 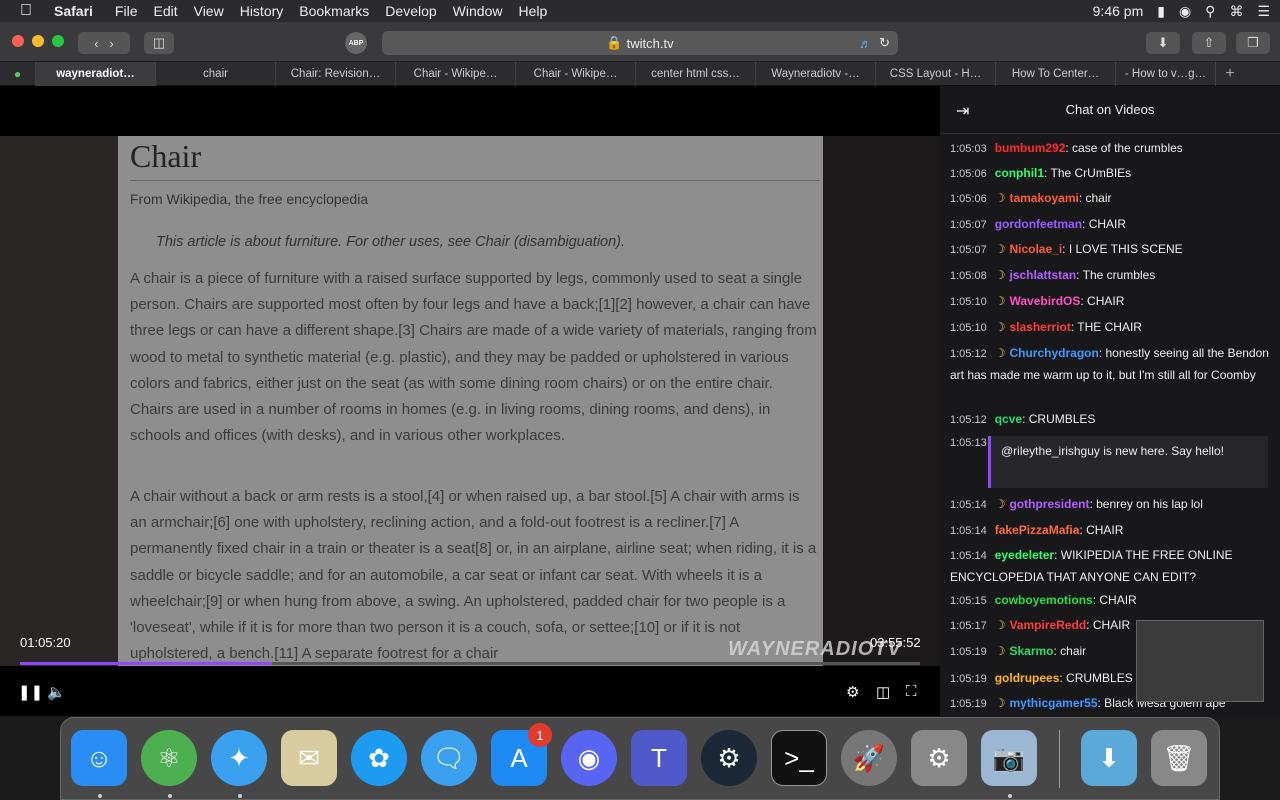 I want to click on chat-username: VampireRedd, so click(x=1047, y=625).